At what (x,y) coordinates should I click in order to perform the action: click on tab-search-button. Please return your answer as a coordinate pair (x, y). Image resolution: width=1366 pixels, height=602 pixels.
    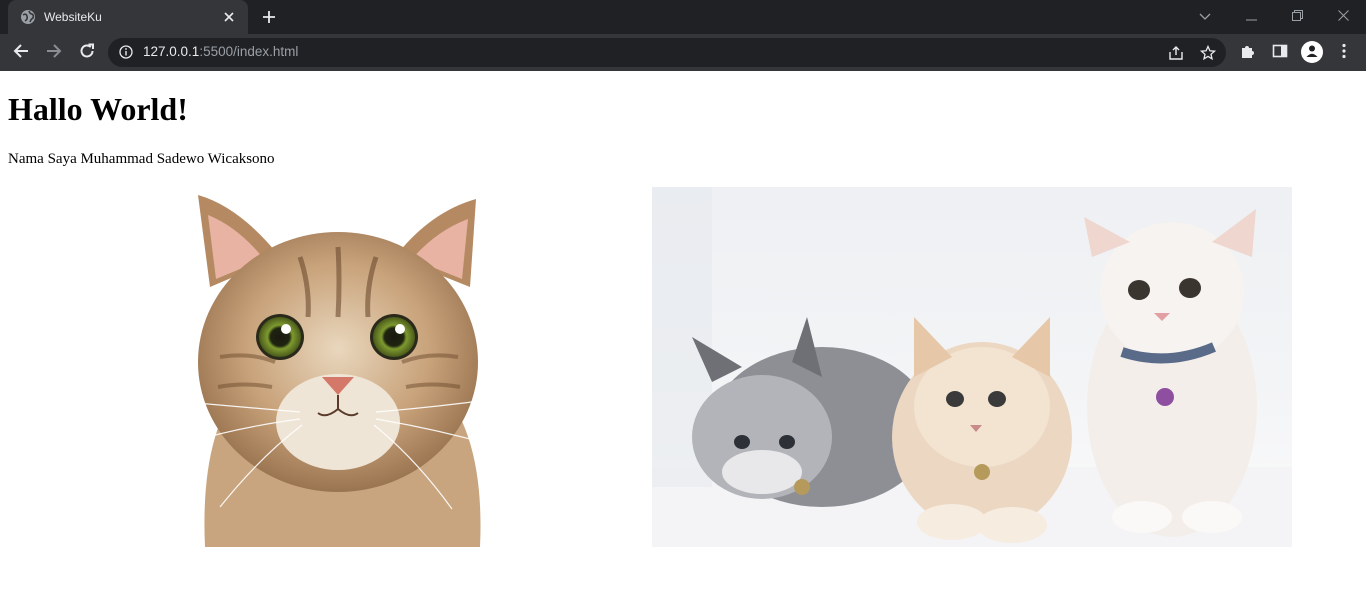
    Looking at the image, I should click on (1205, 15).